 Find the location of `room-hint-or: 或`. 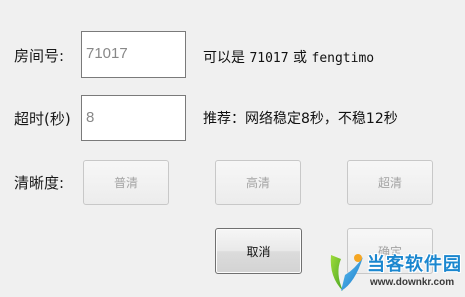

room-hint-or: 或 is located at coordinates (300, 58).